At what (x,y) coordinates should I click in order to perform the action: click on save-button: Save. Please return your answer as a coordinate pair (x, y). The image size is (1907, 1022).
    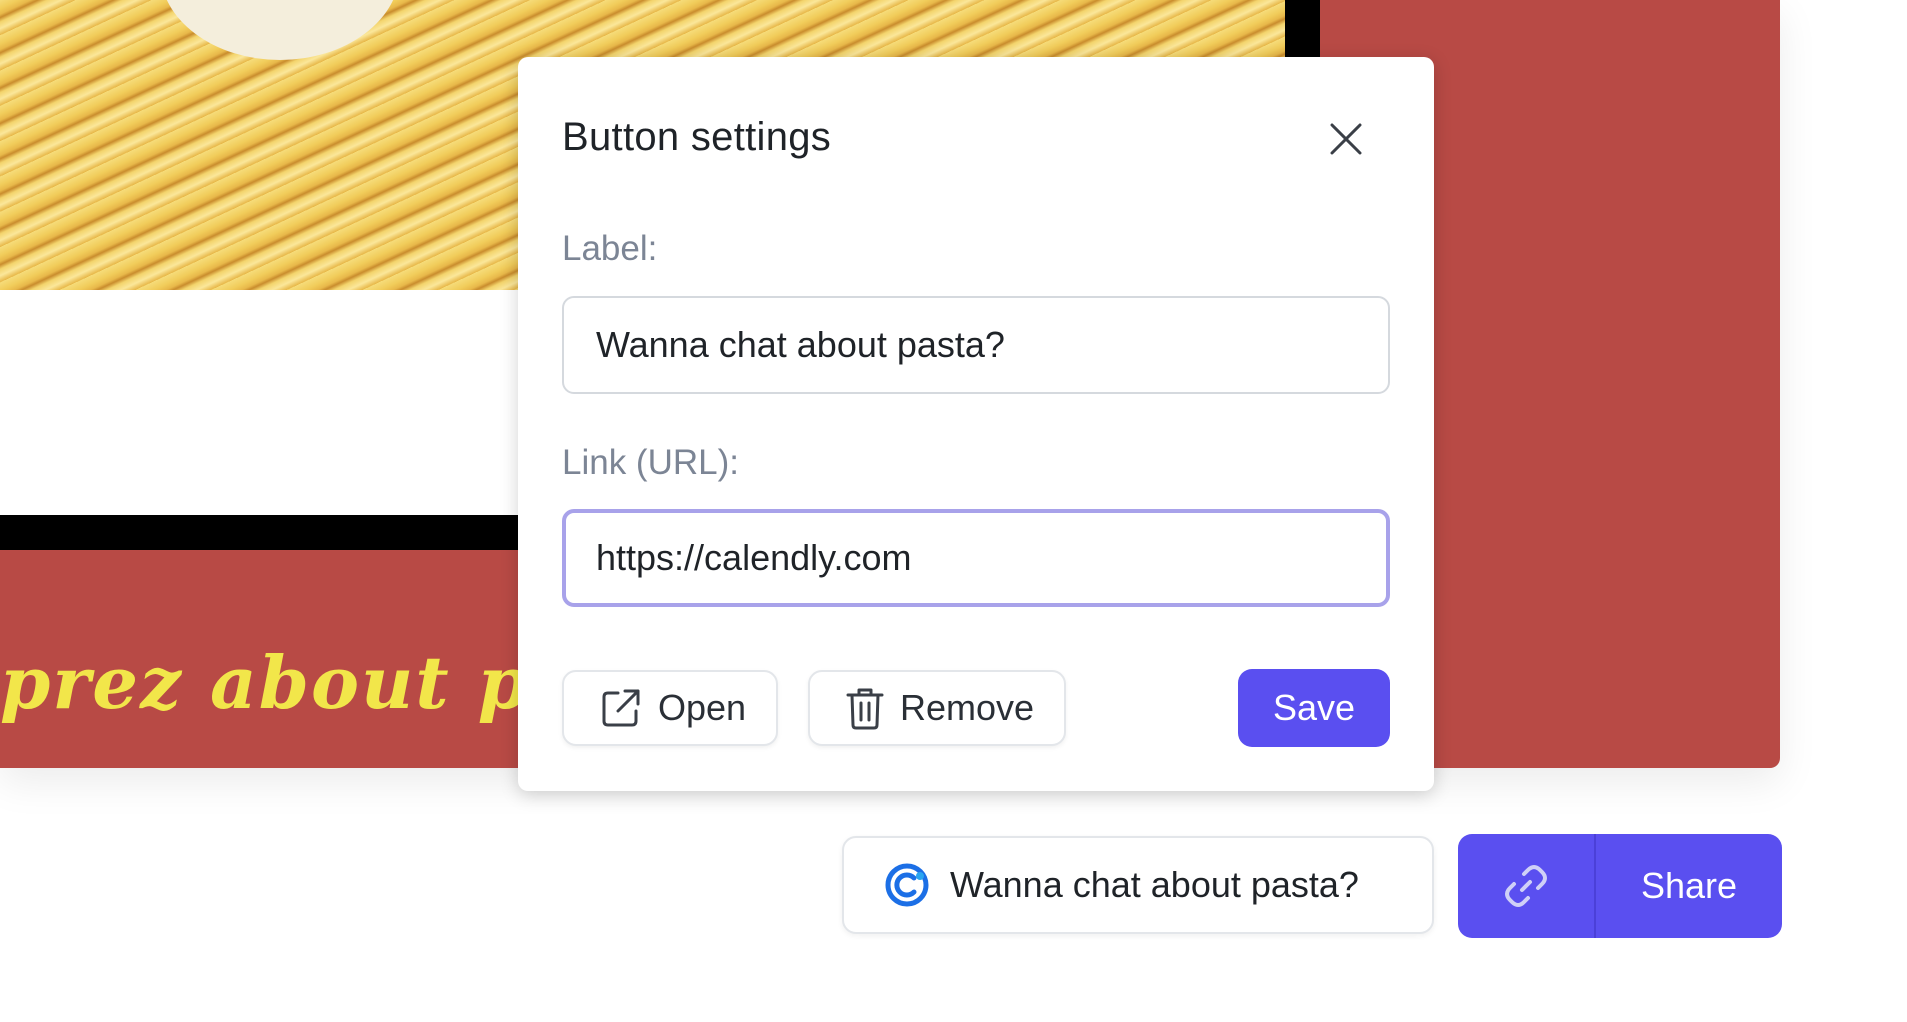
    Looking at the image, I should click on (1314, 708).